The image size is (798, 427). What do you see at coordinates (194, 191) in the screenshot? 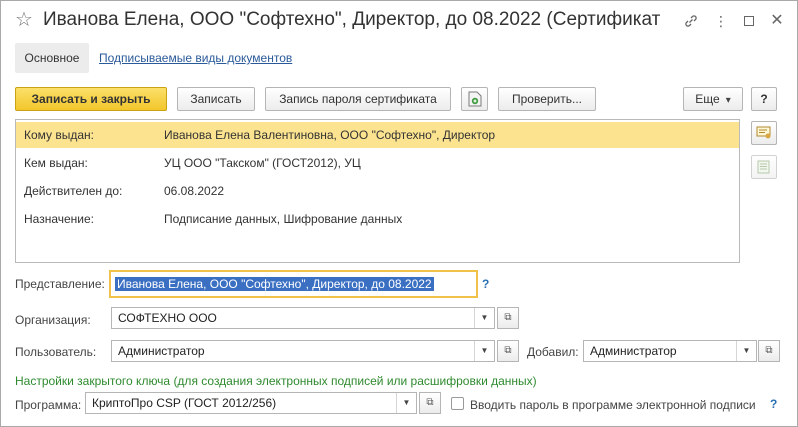
I see `info-value: 06.08.2022` at bounding box center [194, 191].